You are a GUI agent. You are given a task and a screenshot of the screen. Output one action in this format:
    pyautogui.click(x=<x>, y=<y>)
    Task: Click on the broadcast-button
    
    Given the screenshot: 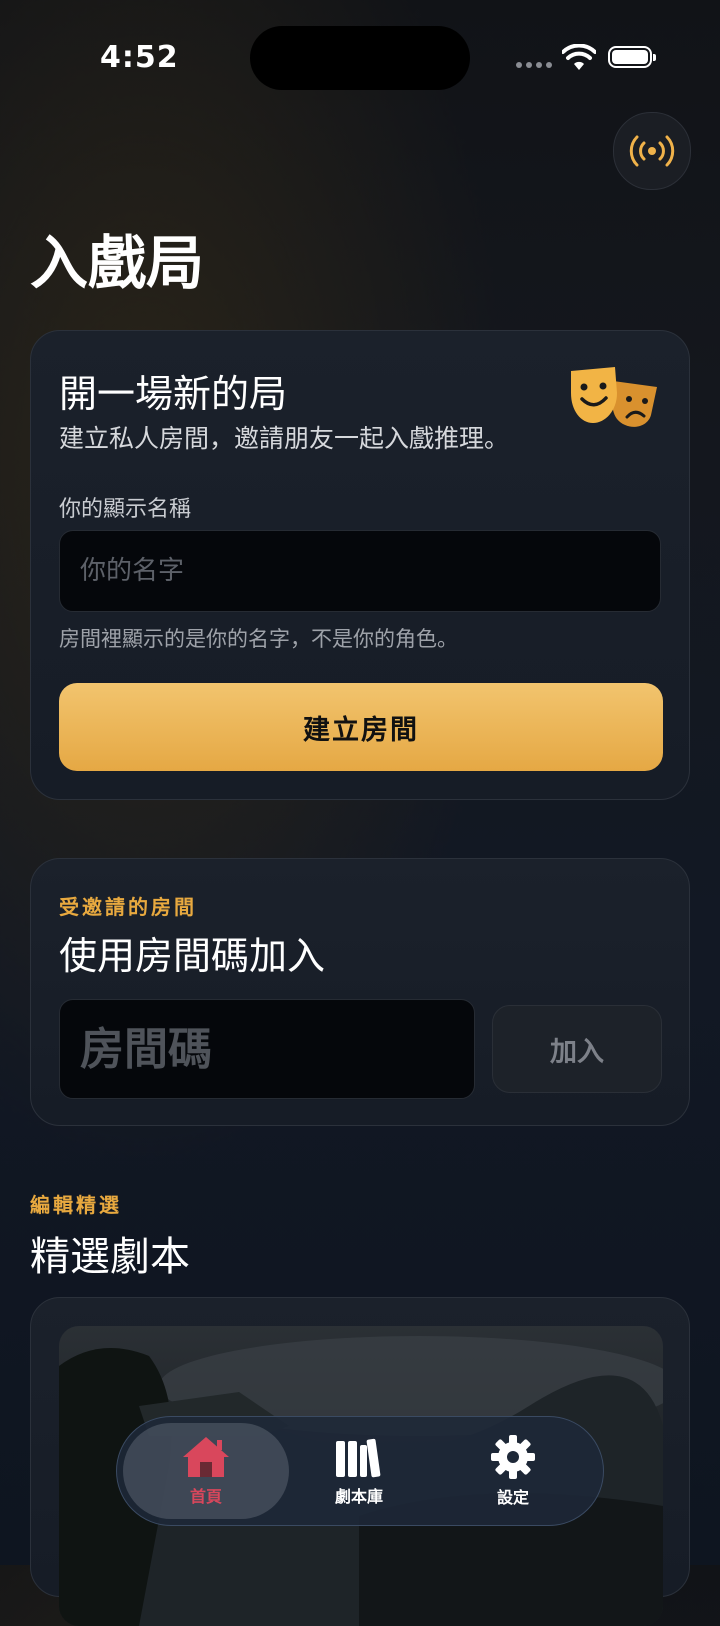 What is the action you would take?
    pyautogui.click(x=652, y=151)
    